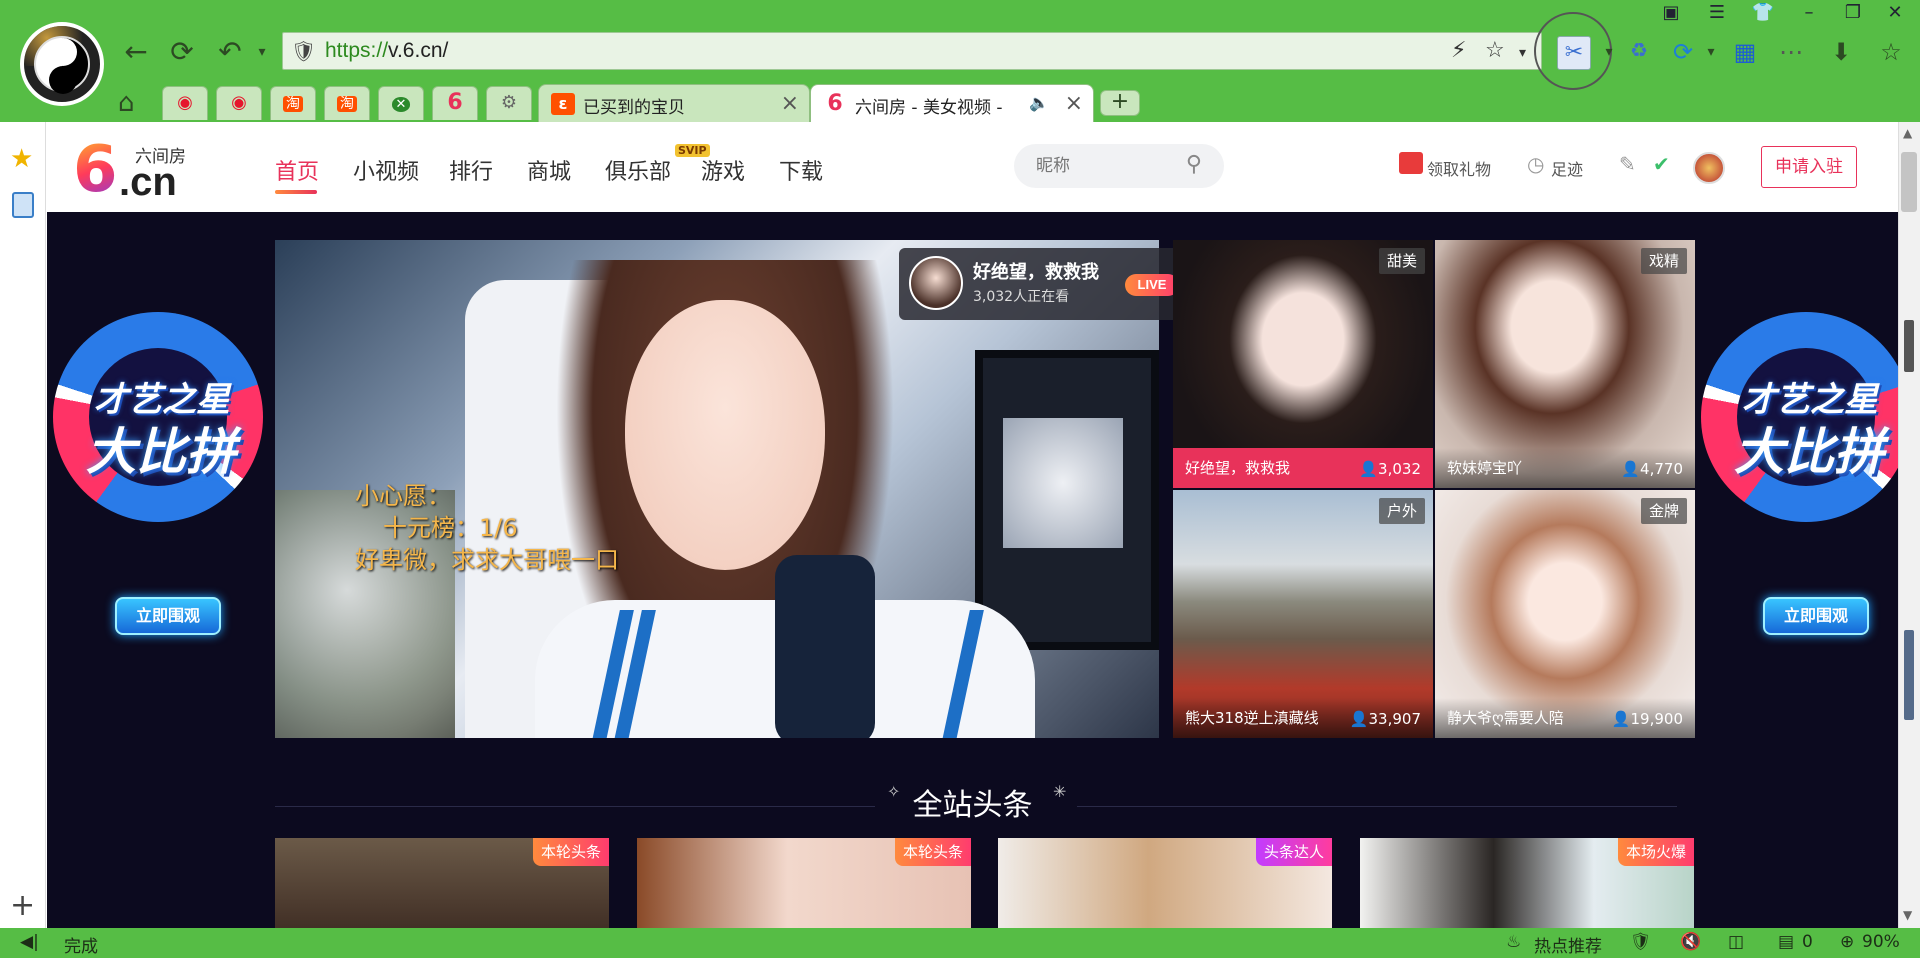  Describe the element at coordinates (1303, 364) in the screenshot. I see `live-thumb: 甜美 好绝望，救救我 👤3,032` at that location.